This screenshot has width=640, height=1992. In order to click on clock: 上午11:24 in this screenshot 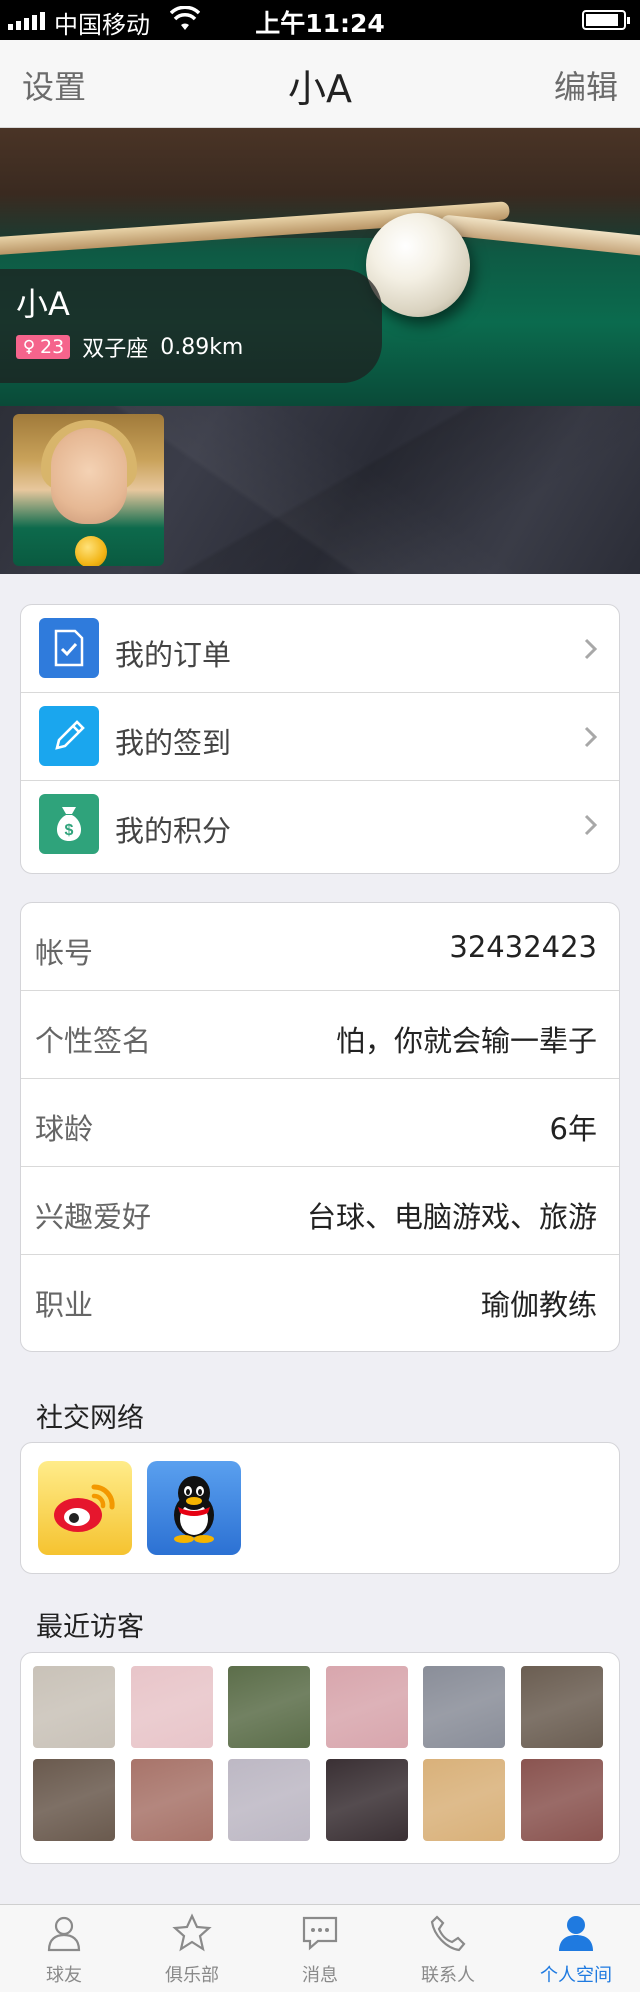, I will do `click(320, 23)`.